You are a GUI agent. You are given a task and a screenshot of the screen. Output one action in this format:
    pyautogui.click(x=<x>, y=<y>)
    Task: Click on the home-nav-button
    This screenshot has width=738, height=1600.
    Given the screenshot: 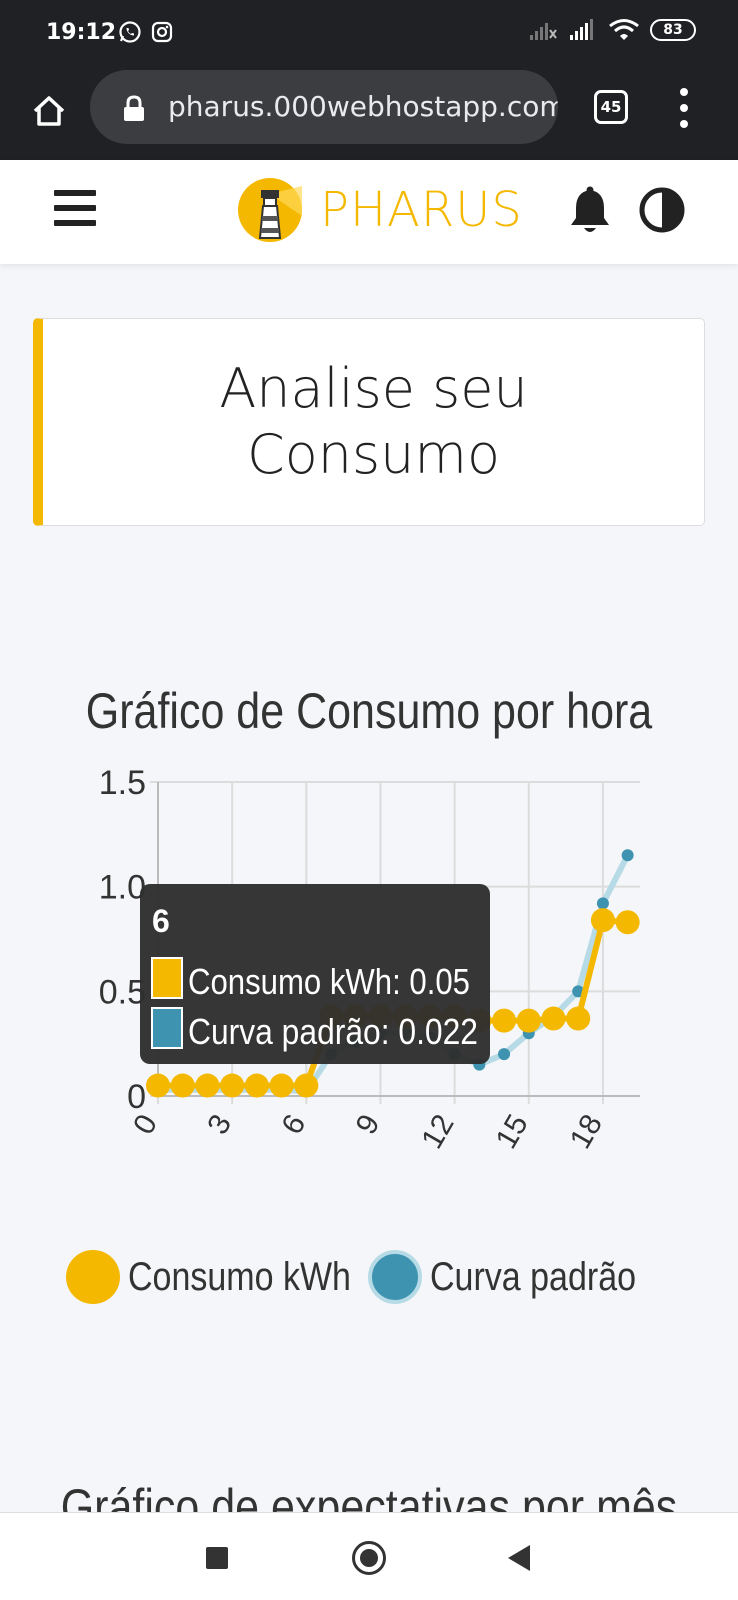 What is the action you would take?
    pyautogui.click(x=369, y=1558)
    